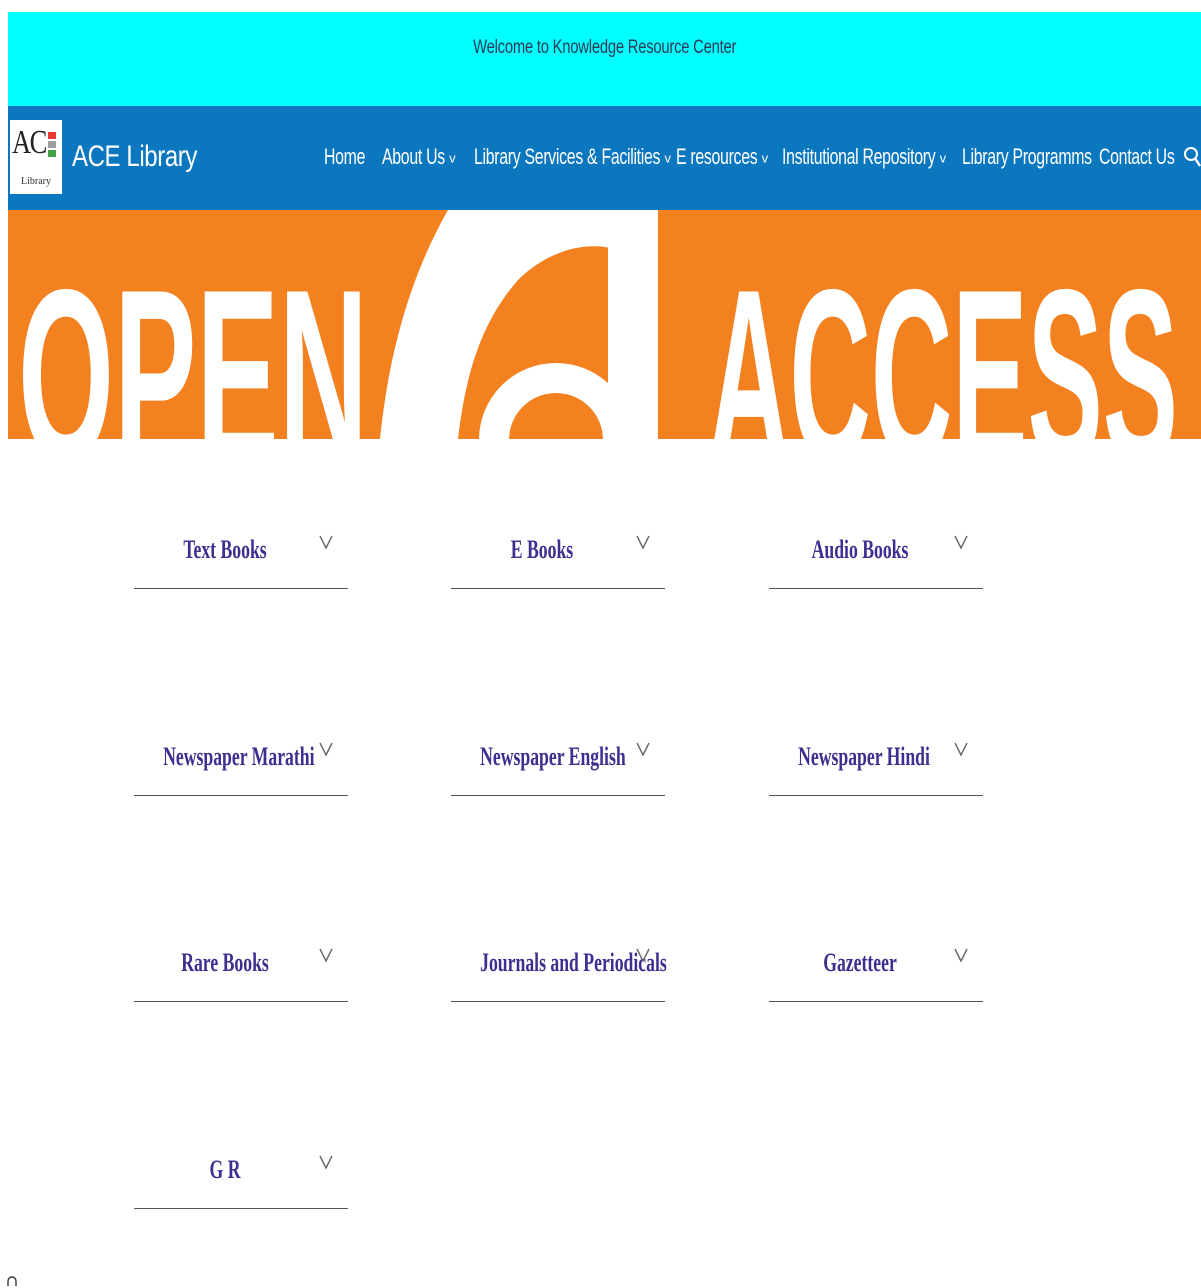  I want to click on banner-word-access: ACCESS, so click(943, 338).